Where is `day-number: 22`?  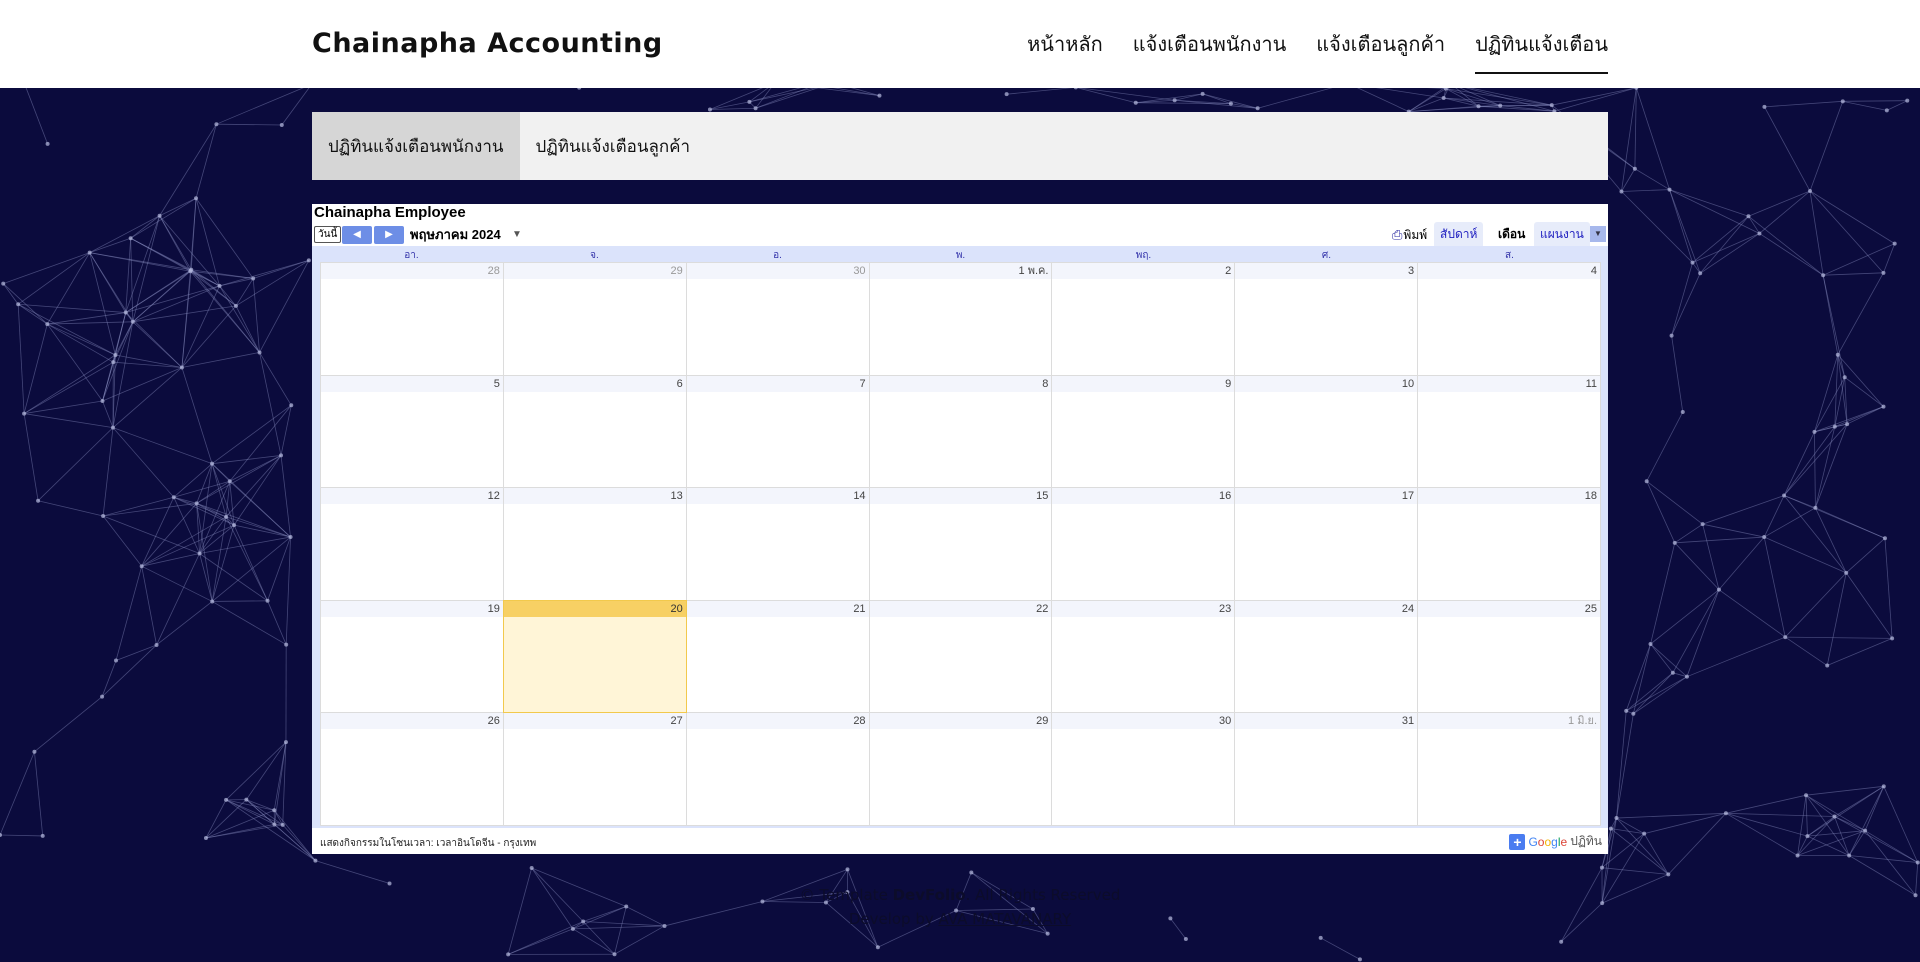
day-number: 22 is located at coordinates (960, 608).